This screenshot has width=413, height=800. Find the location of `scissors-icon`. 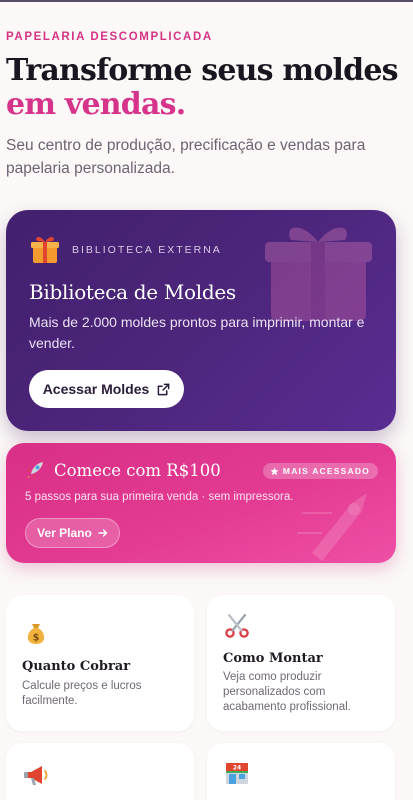

scissors-icon is located at coordinates (237, 625).